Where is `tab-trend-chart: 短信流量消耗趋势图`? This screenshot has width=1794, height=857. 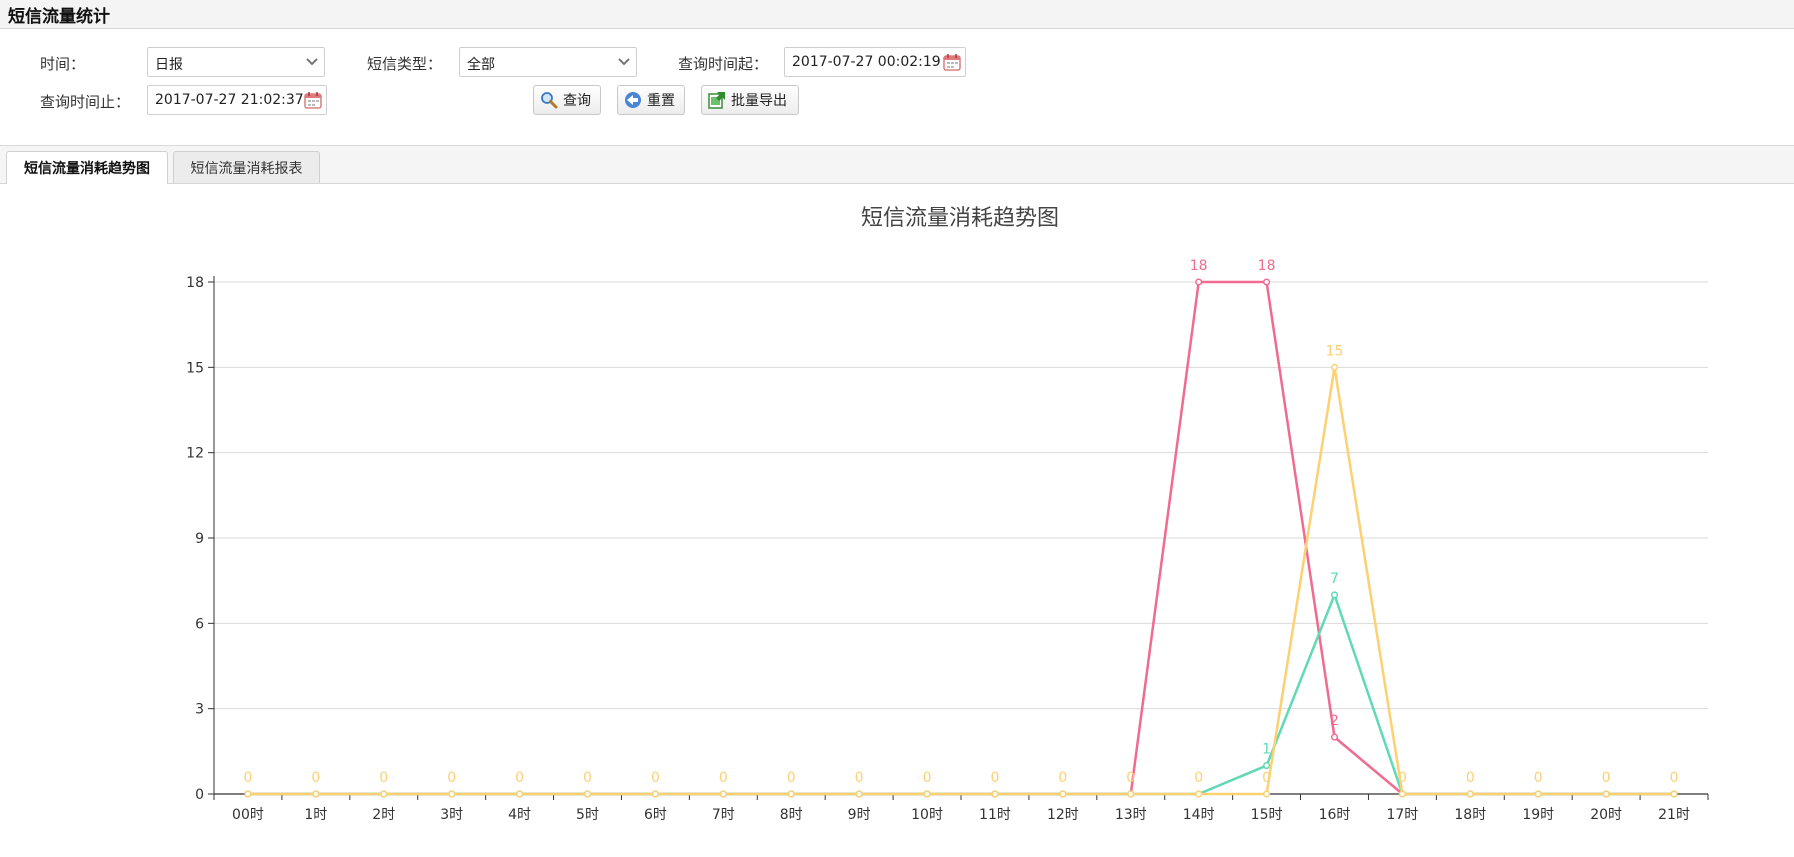
tab-trend-chart: 短信流量消耗趋势图 is located at coordinates (87, 167).